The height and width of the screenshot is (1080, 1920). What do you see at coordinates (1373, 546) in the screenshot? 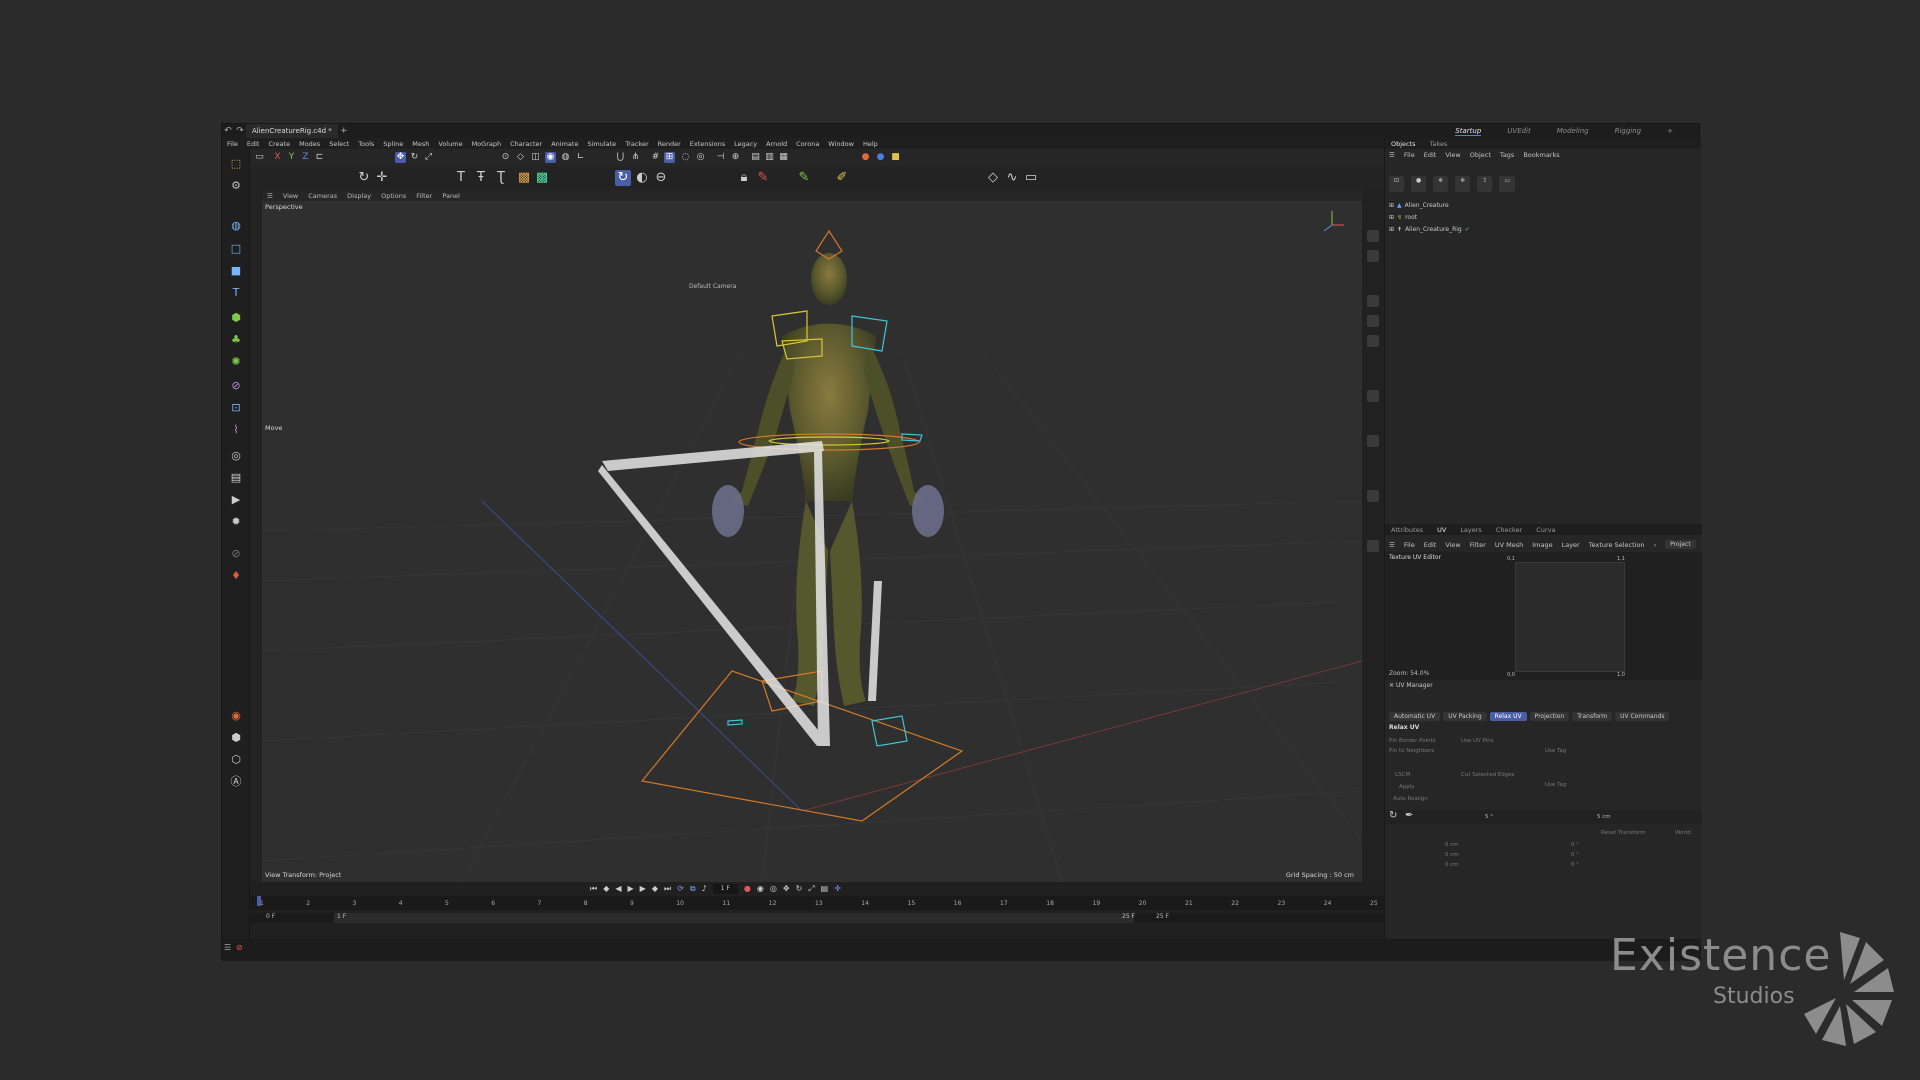
I see `strip-grid-icon` at bounding box center [1373, 546].